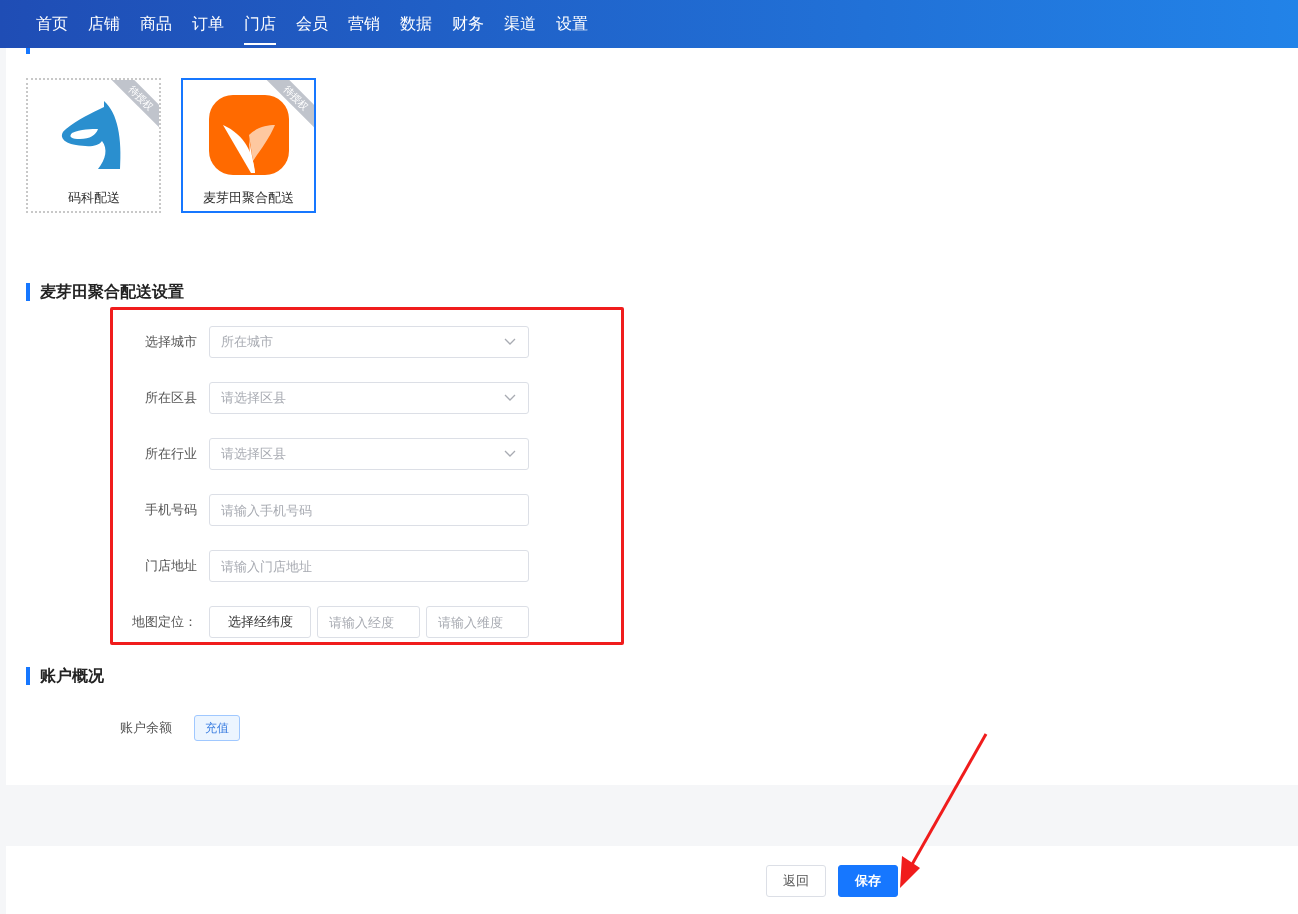 Image resolution: width=1298 pixels, height=914 pixels. I want to click on nav-tab: 营销, so click(364, 24).